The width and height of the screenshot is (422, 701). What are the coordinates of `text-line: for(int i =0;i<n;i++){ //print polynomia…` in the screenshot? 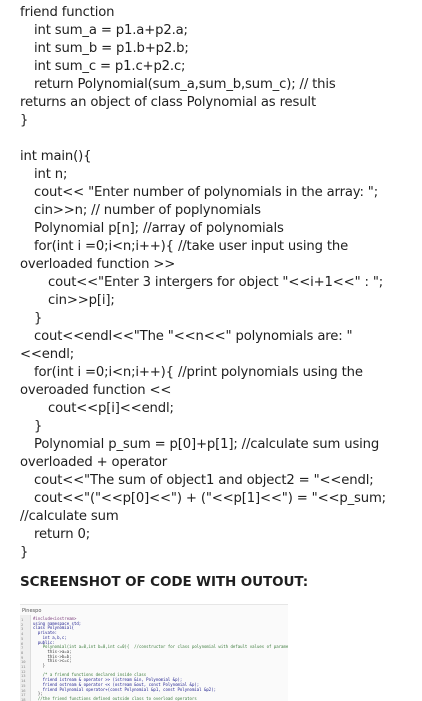 It's located at (198, 372).